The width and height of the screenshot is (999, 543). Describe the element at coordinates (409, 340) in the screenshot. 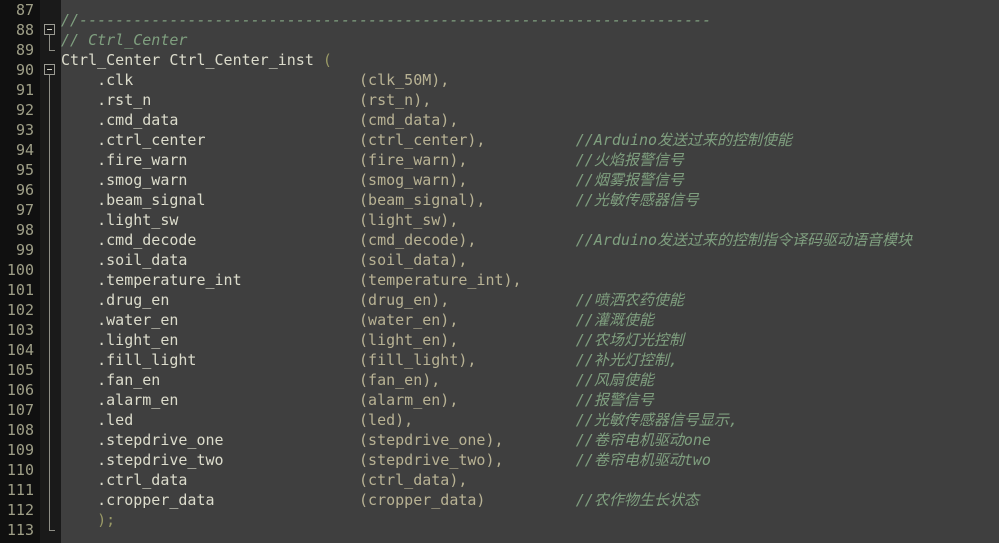

I see `connected-signal: (light_en),` at that location.